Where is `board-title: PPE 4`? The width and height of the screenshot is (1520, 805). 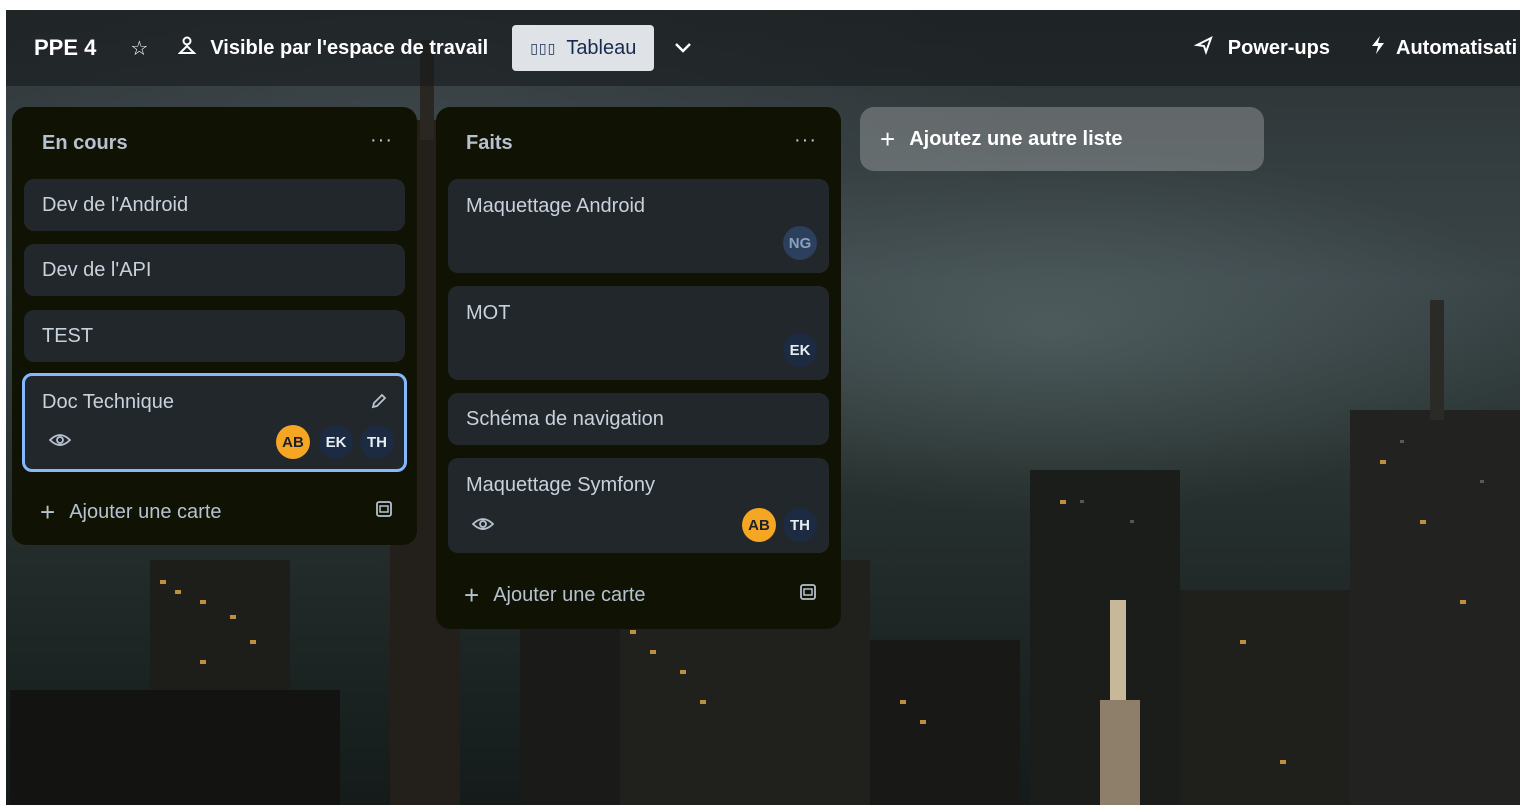 board-title: PPE 4 is located at coordinates (65, 48).